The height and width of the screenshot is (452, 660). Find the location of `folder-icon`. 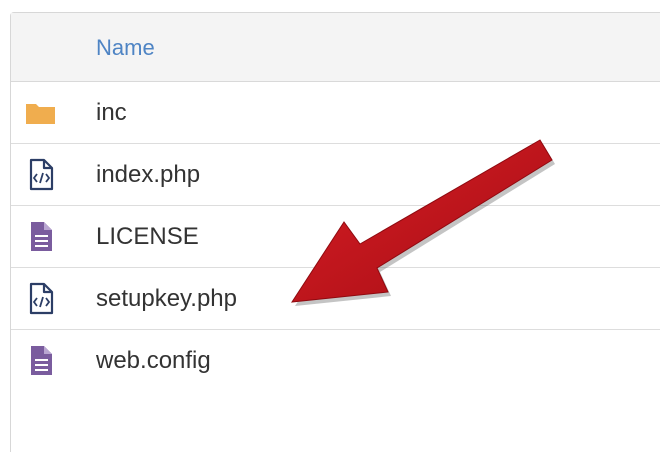

folder-icon is located at coordinates (41, 113).